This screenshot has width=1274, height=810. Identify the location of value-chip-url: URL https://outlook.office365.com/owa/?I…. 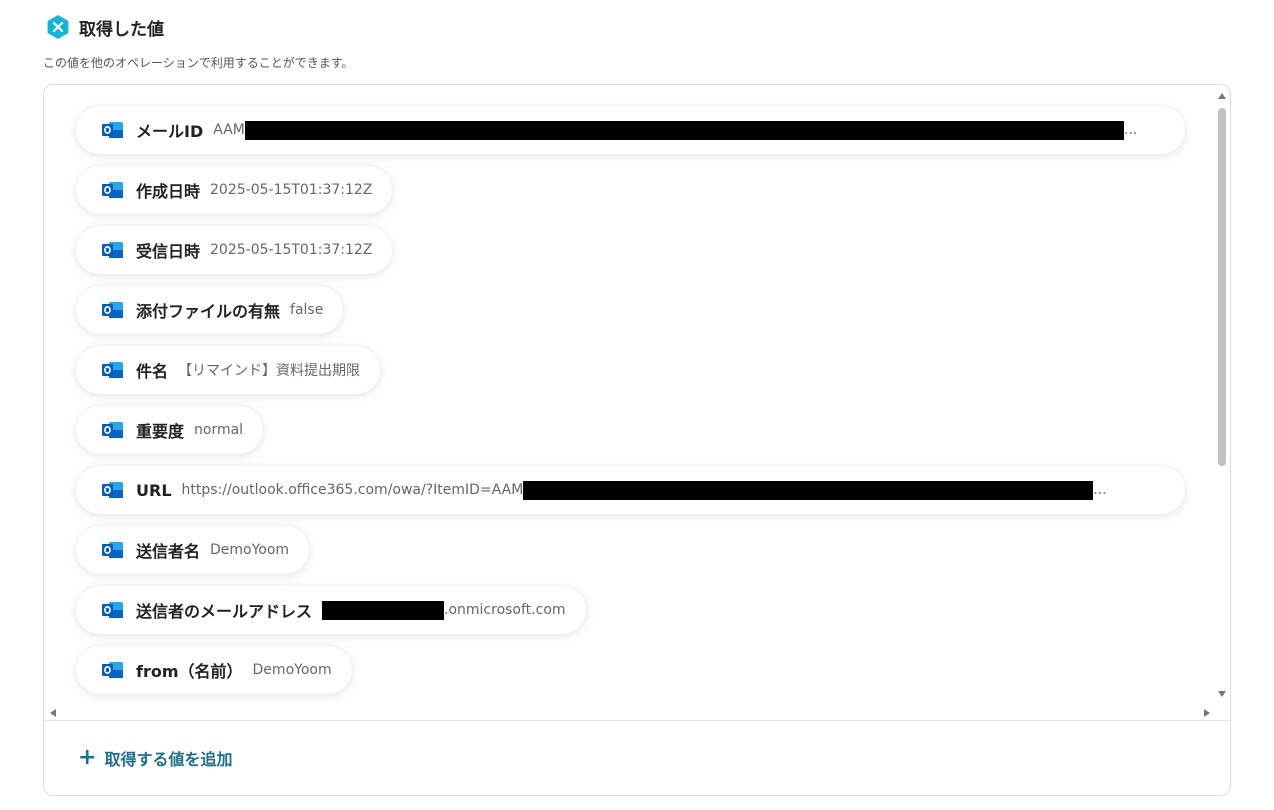
(630, 490).